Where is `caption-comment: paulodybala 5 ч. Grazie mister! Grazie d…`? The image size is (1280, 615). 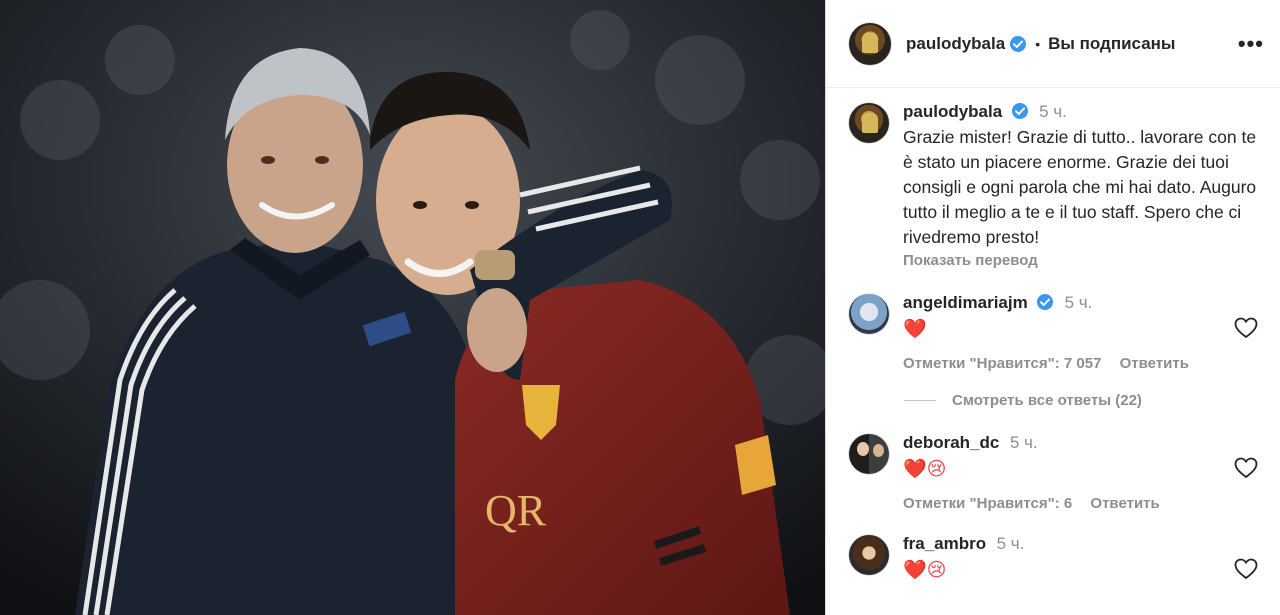
caption-comment: paulodybala 5 ч. Grazie mister! Grazie d… is located at coordinates (1056, 185).